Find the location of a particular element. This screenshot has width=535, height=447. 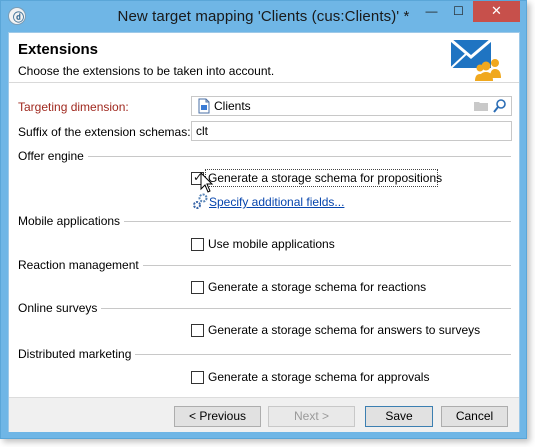

suffix-label: Suffix of the extension schemas: is located at coordinates (104, 132).